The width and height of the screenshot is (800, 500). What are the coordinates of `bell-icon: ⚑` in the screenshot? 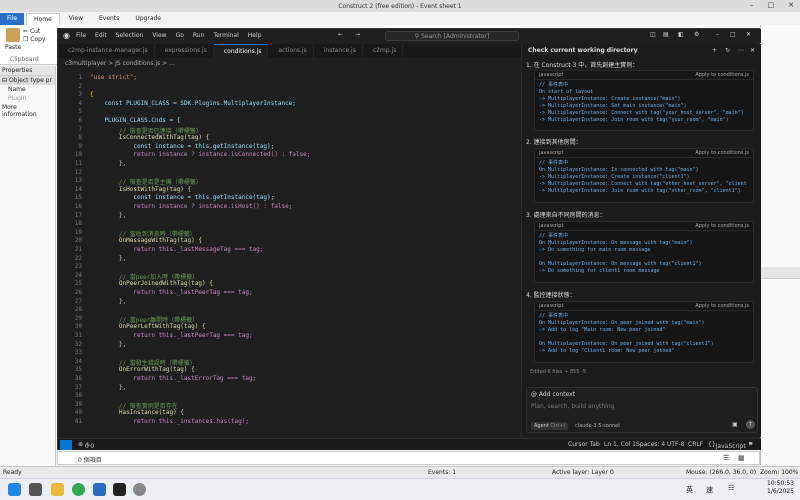 It's located at (750, 444).